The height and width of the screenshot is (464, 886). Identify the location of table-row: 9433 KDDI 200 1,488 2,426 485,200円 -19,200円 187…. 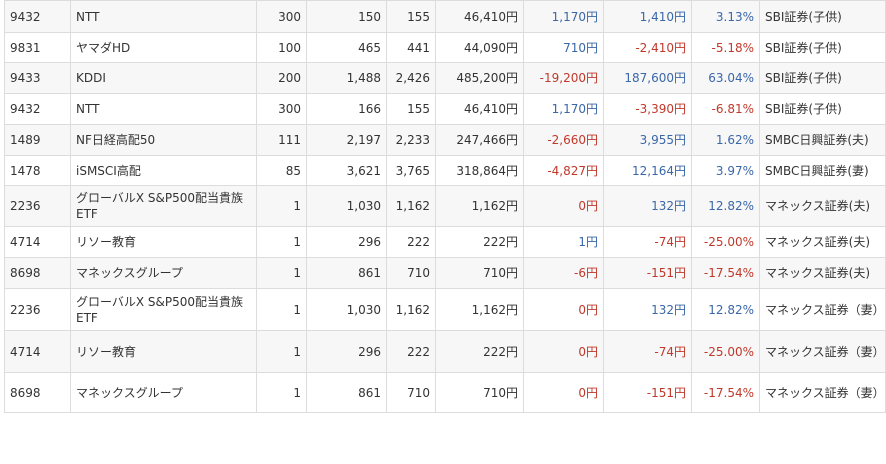
(445, 78).